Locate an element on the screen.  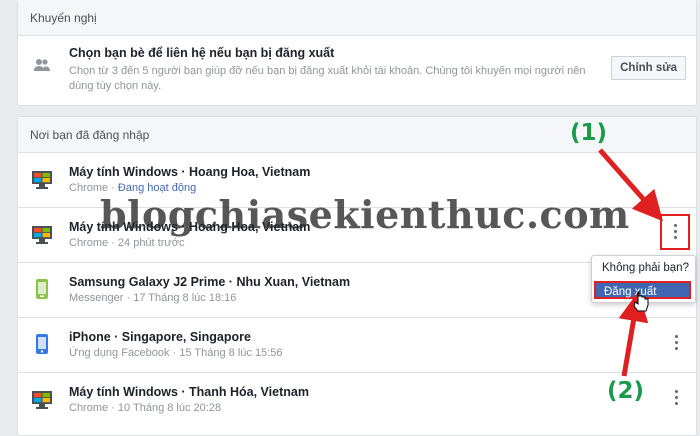
arrow-to-options is located at coordinates (630, 185).